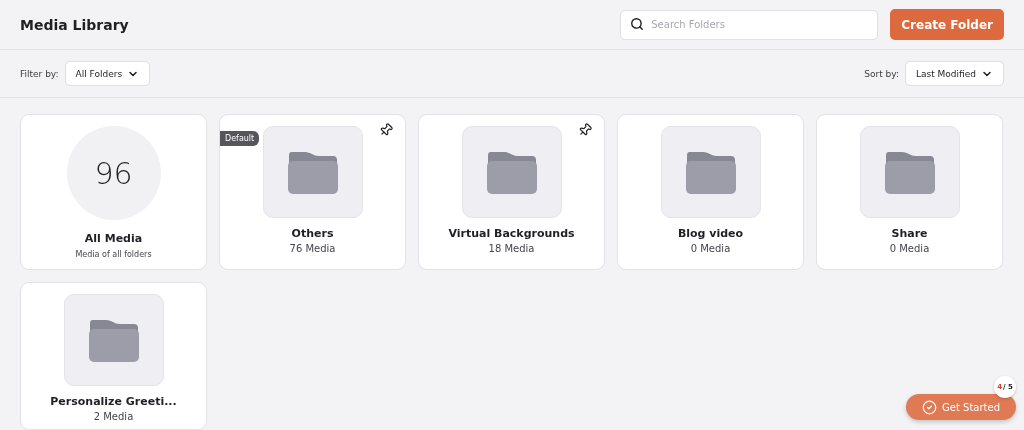 This screenshot has width=1024, height=430. I want to click on folder-card: Default Others 76 Media, so click(312, 192).